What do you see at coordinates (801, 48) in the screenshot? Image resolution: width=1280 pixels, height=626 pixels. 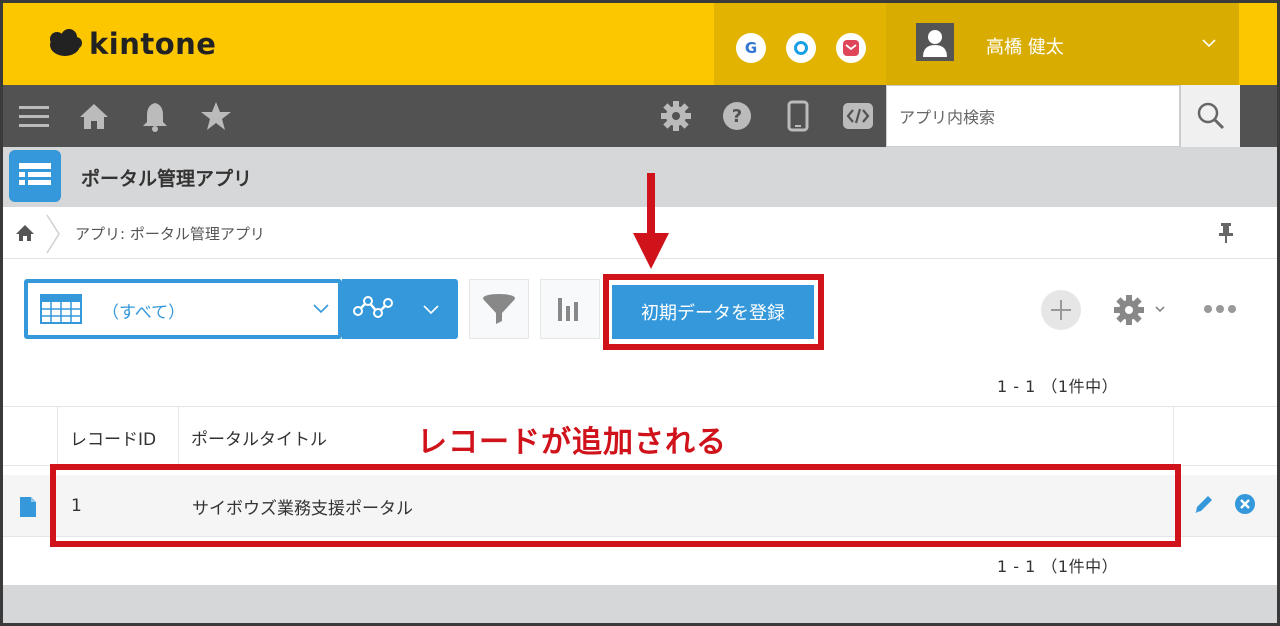 I see `office-service-icon` at bounding box center [801, 48].